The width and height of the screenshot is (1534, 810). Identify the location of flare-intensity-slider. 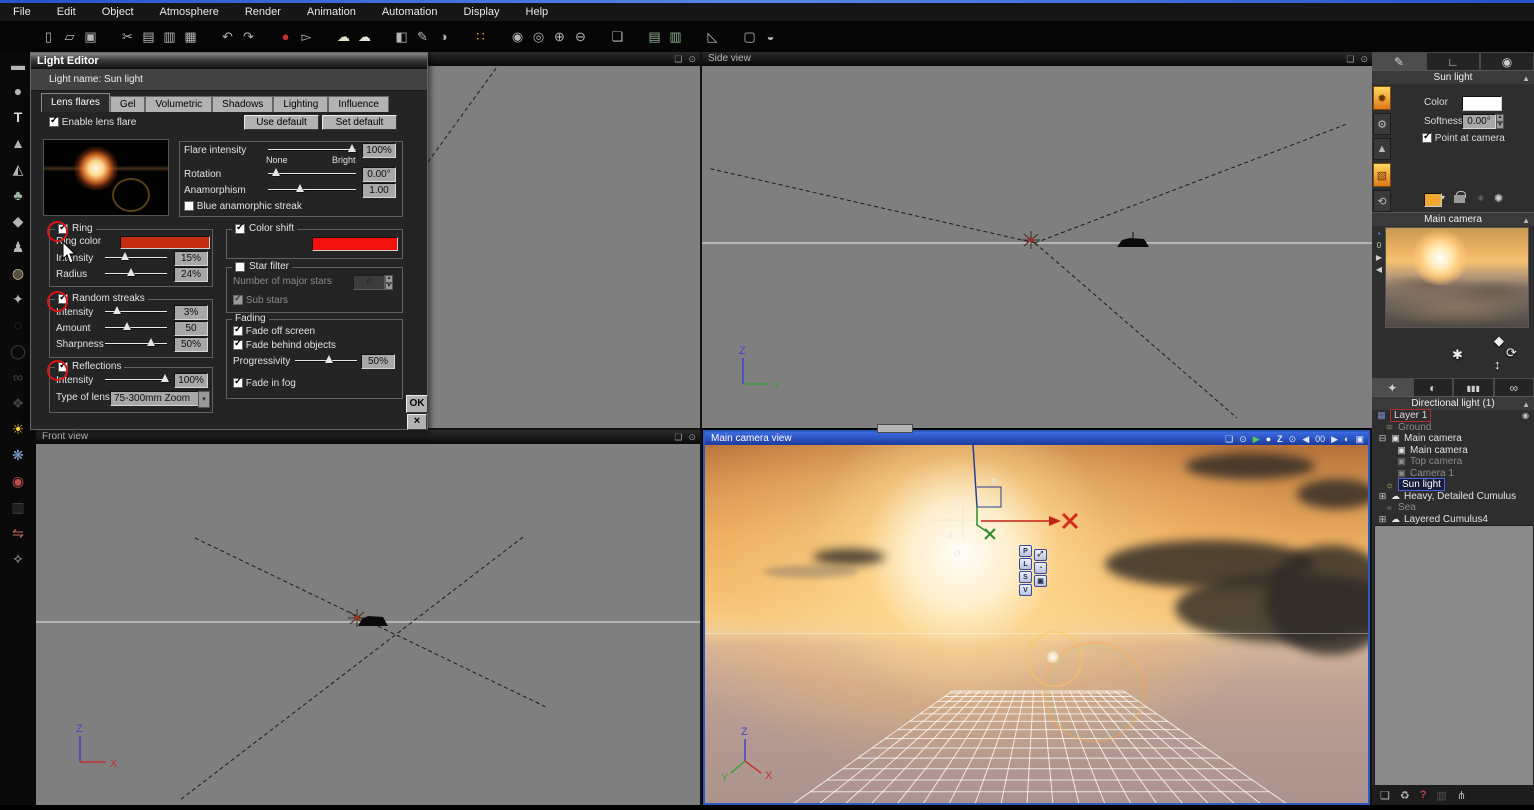
(312, 149).